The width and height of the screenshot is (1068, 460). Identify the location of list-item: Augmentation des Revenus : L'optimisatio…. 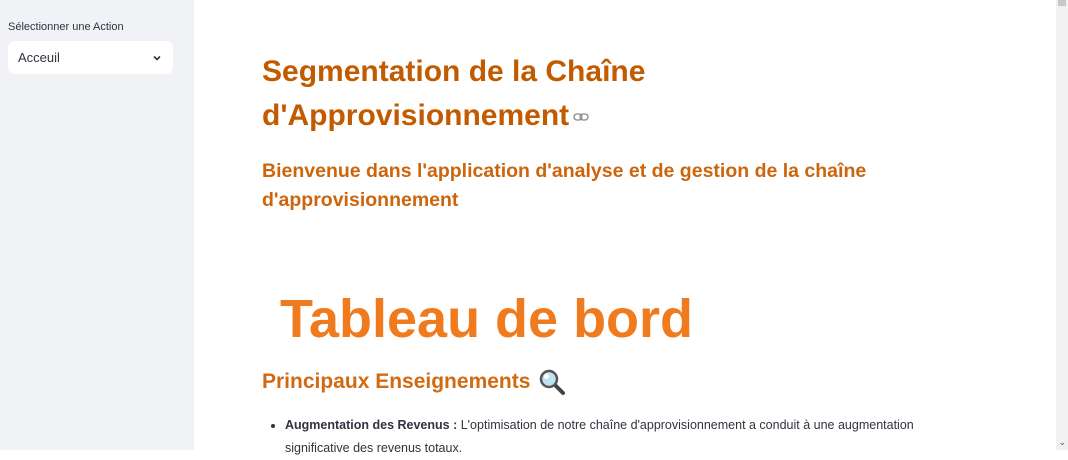
(625, 437).